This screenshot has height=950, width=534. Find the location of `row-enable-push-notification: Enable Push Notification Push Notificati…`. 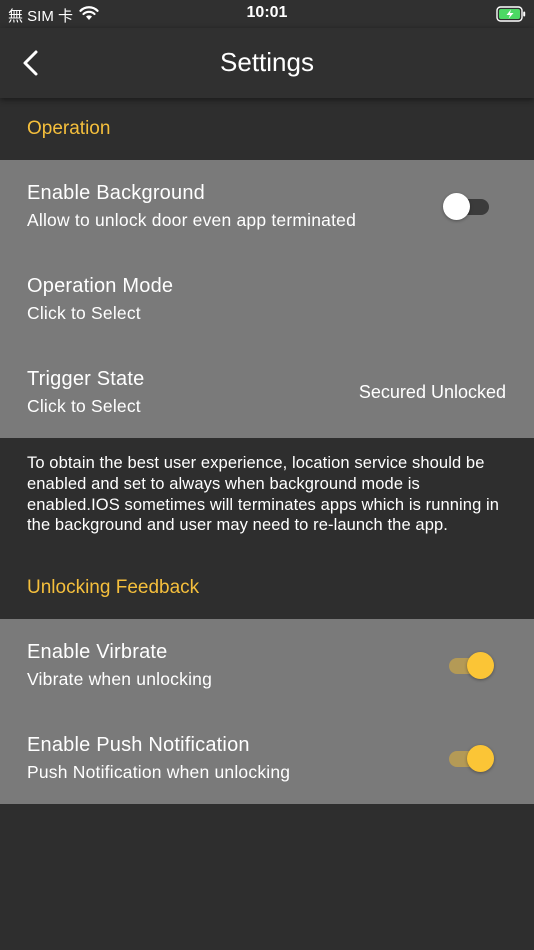

row-enable-push-notification: Enable Push Notification Push Notificati… is located at coordinates (267, 758).